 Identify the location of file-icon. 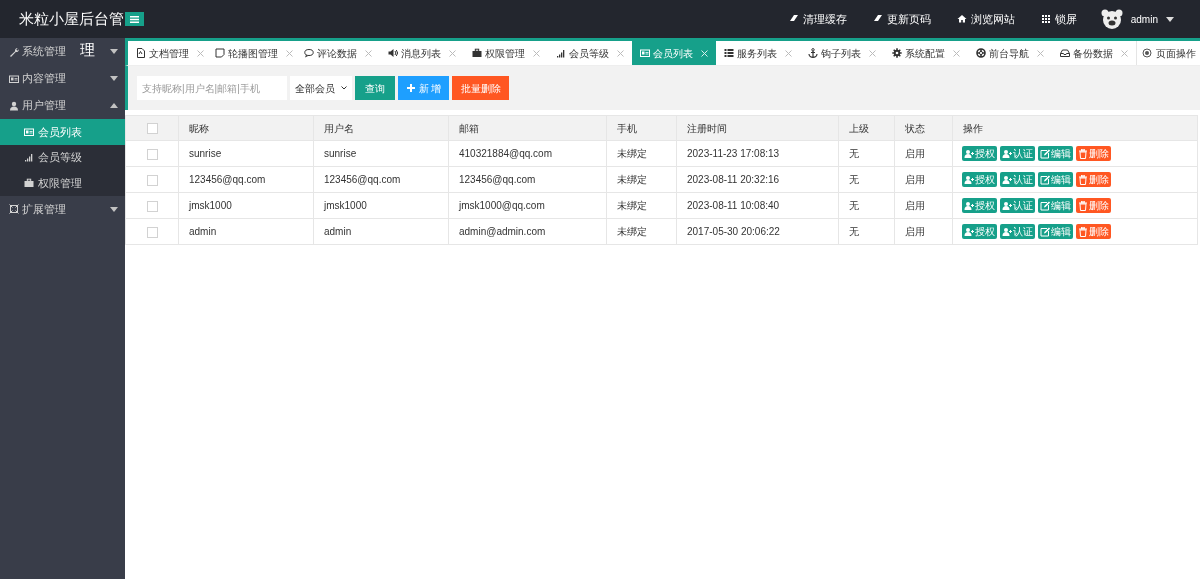
(141, 53).